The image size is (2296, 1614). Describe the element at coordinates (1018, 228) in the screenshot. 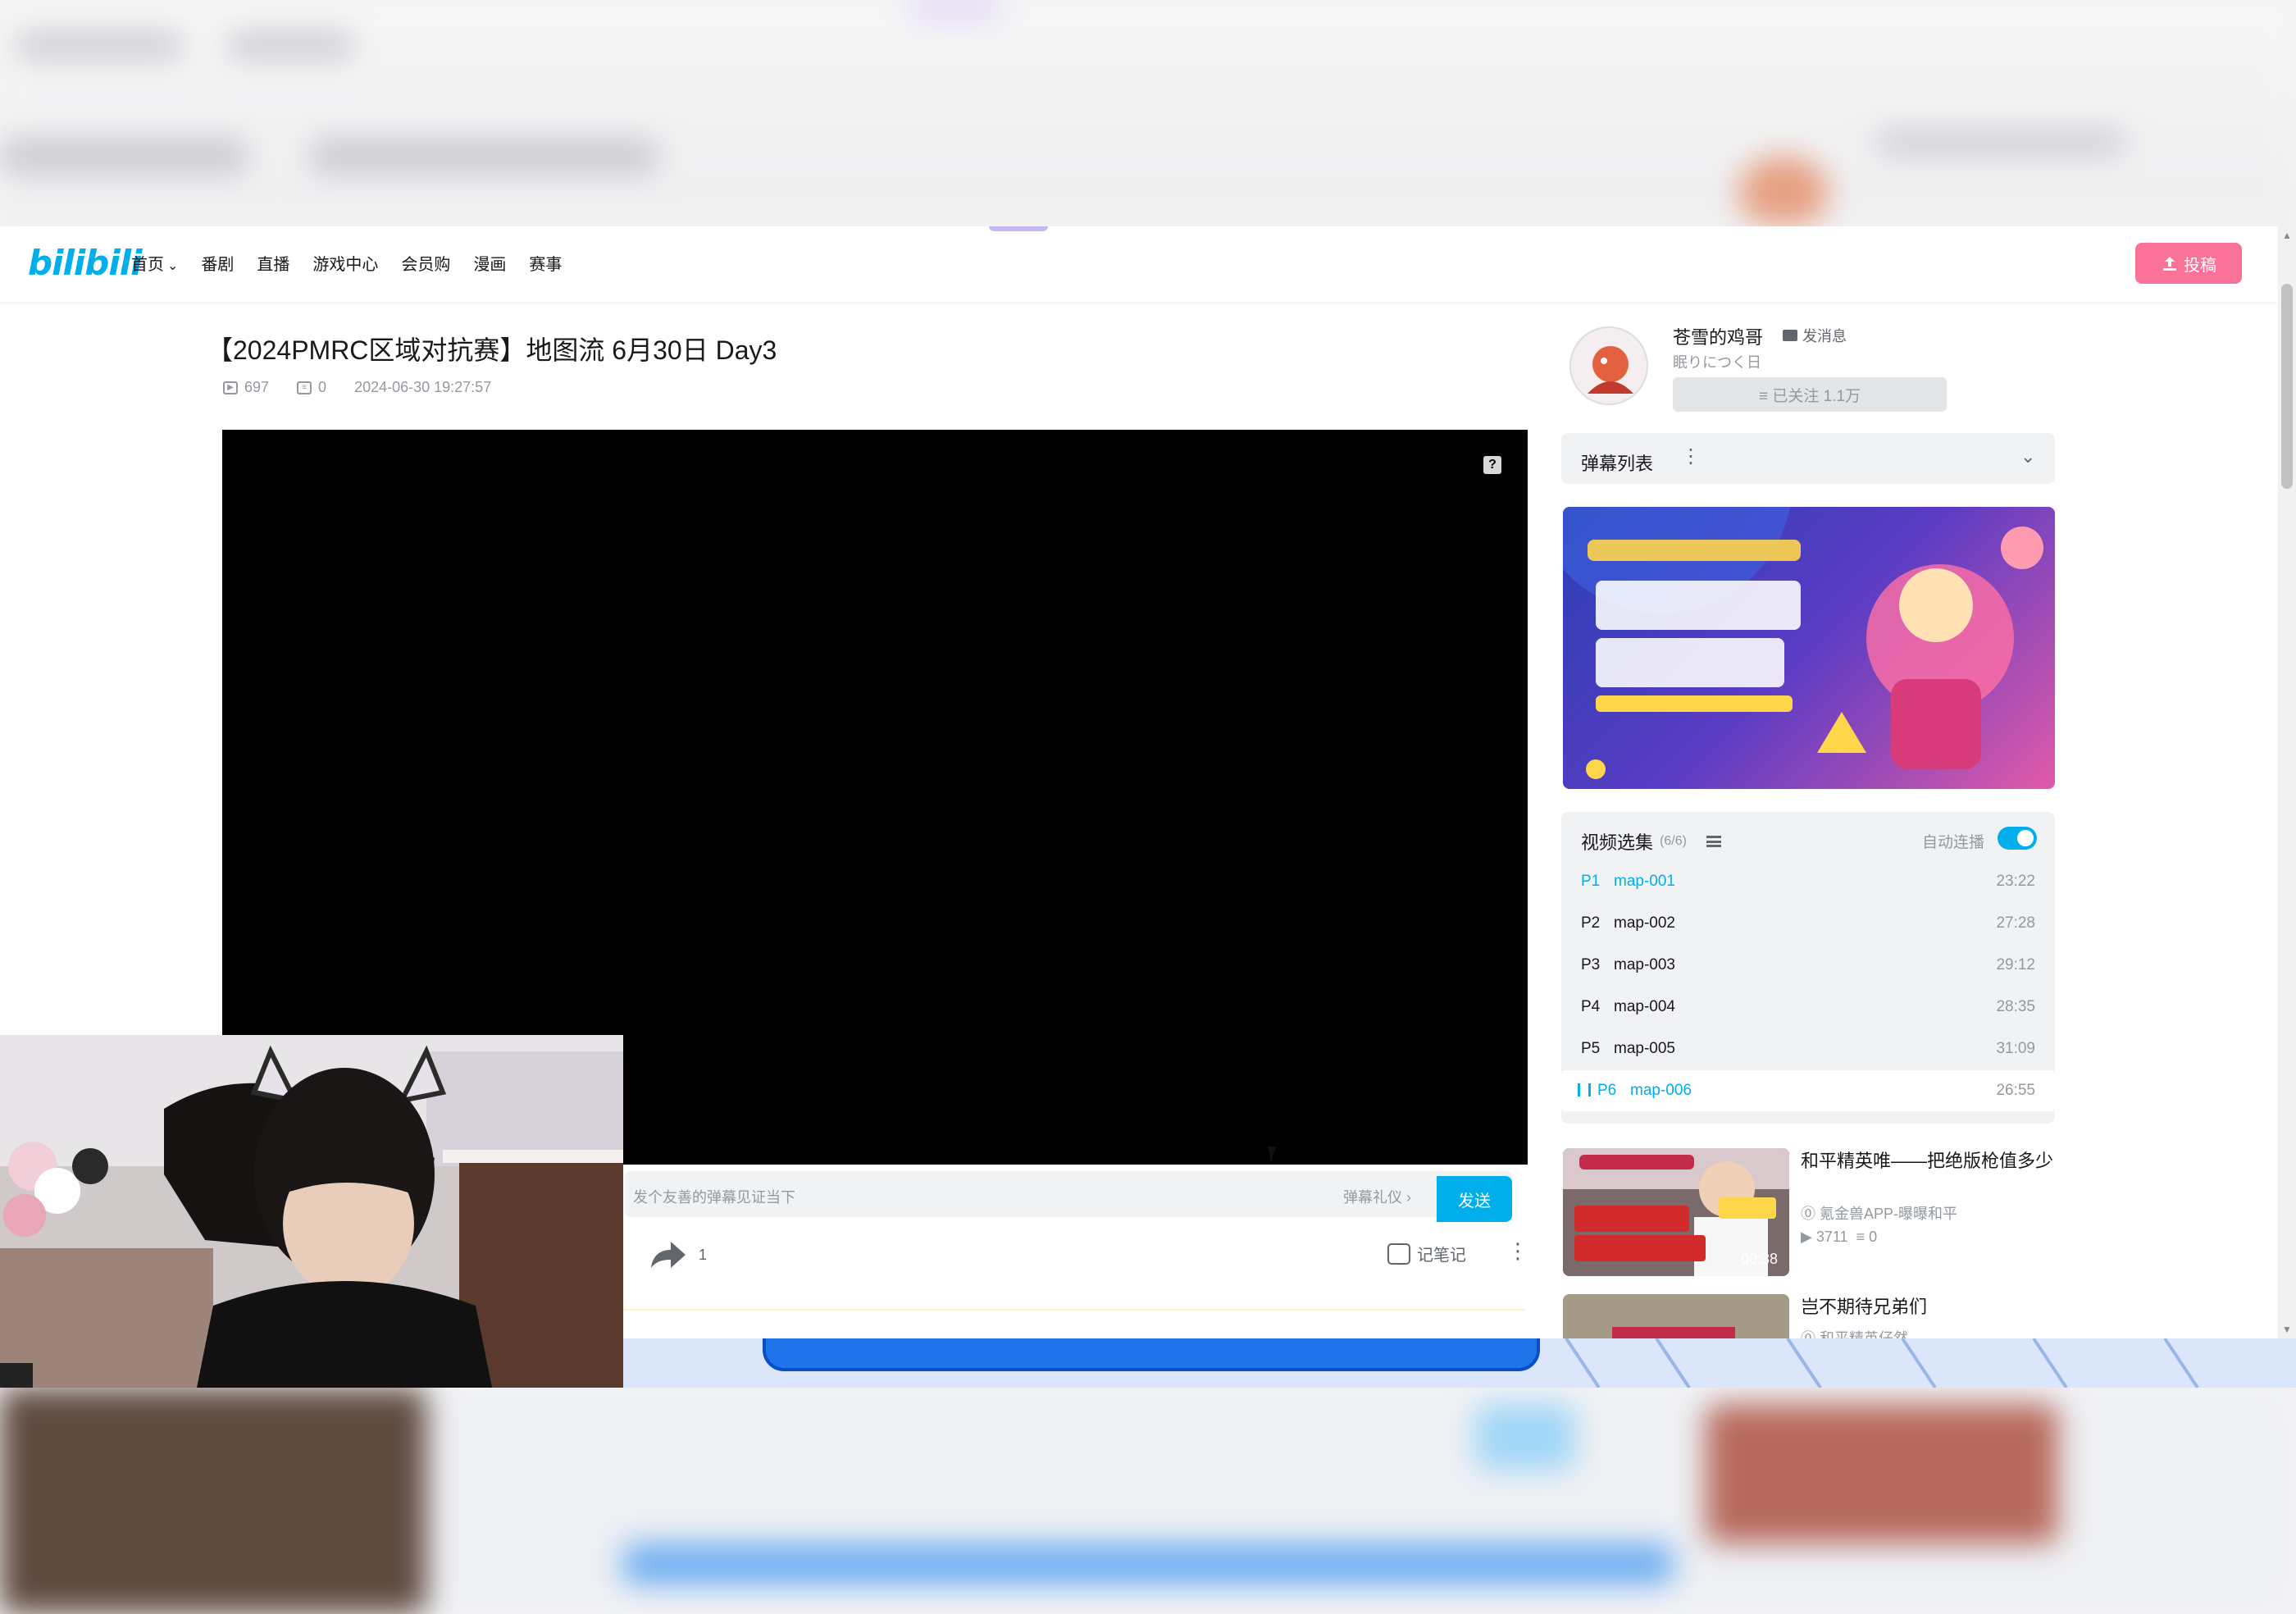

I see `header-indicator` at that location.